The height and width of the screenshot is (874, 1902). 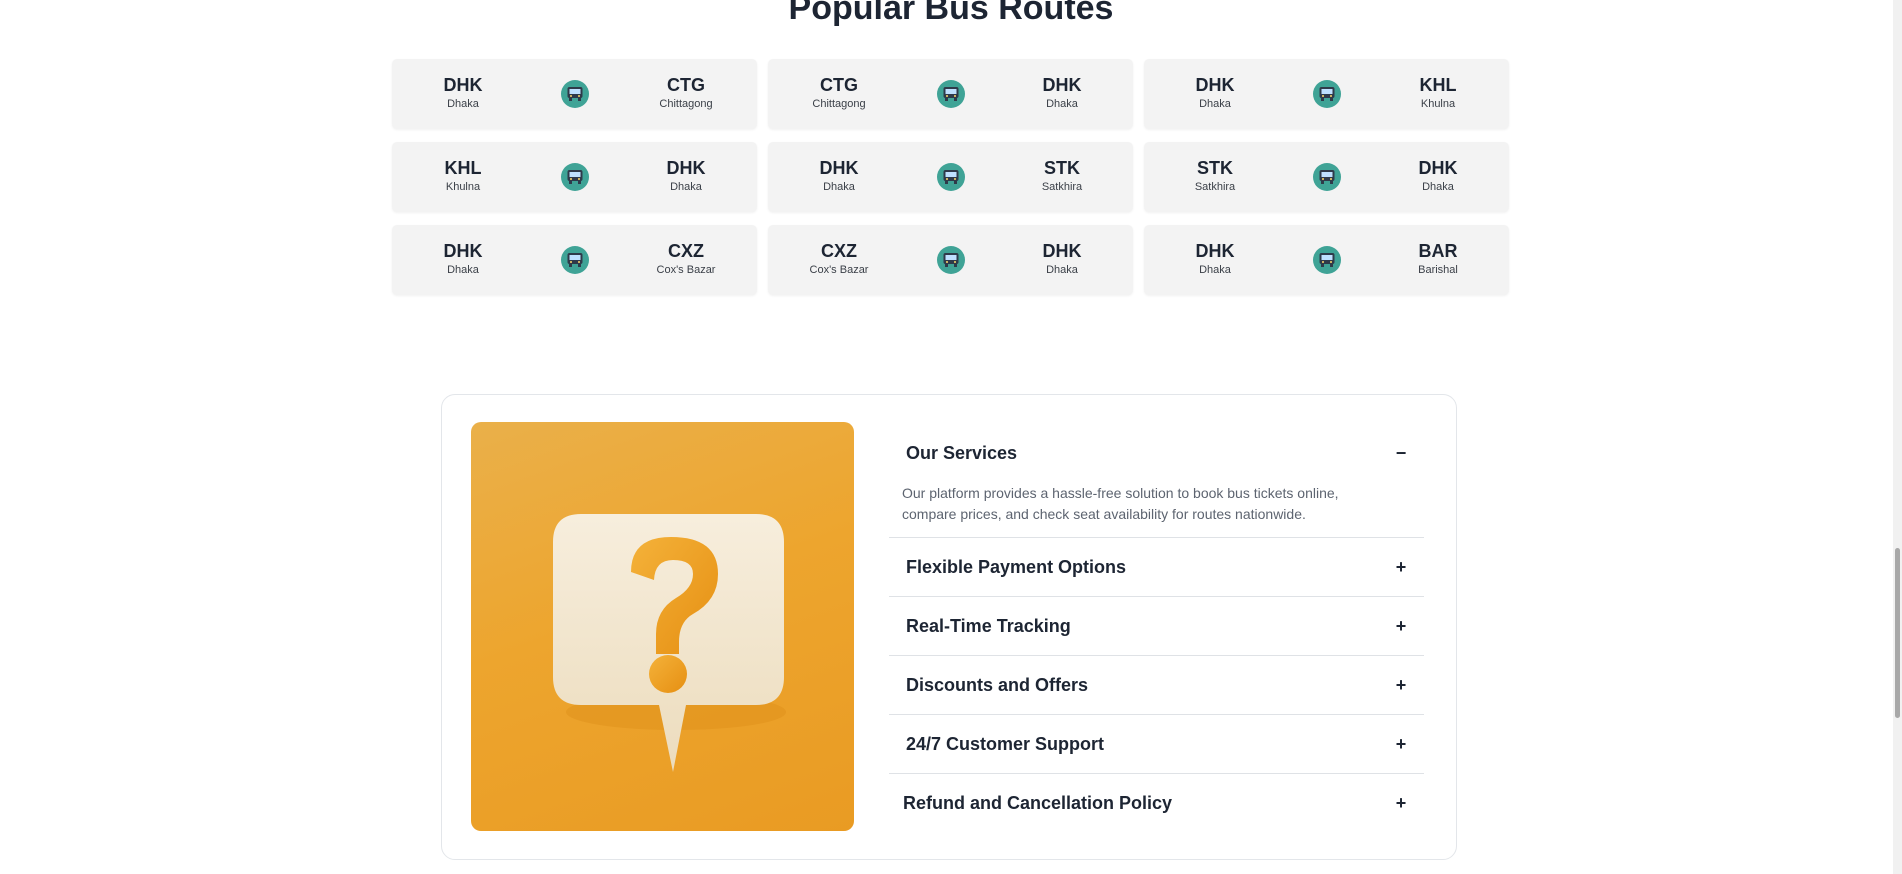 What do you see at coordinates (951, 13) in the screenshot?
I see `section-title: Popular Bus Routes` at bounding box center [951, 13].